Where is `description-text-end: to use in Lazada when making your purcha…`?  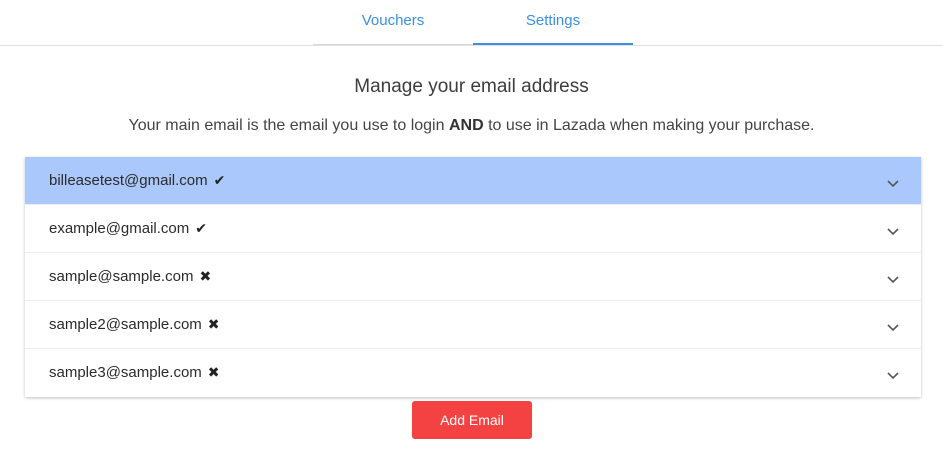
description-text-end: to use in Lazada when making your purcha… is located at coordinates (649, 125).